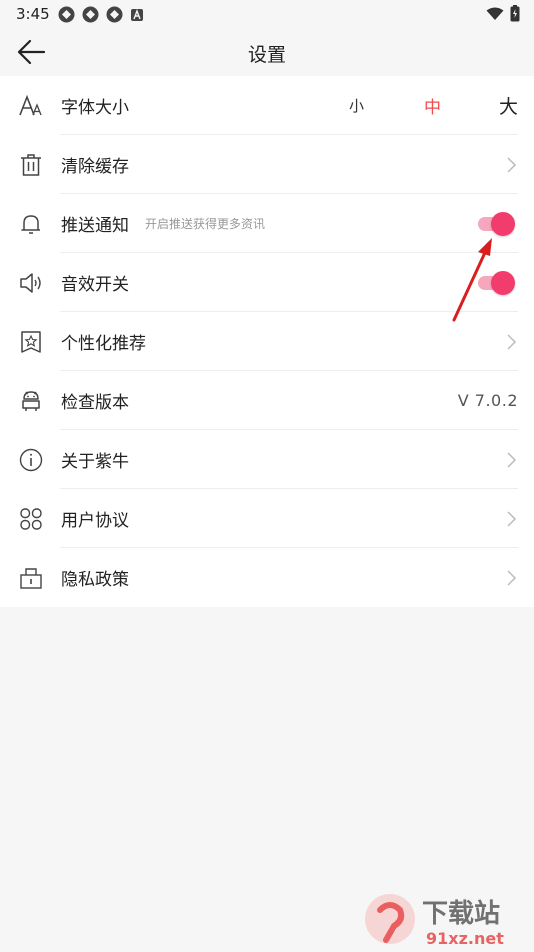 The image size is (534, 952). Describe the element at coordinates (137, 14) in the screenshot. I see `app-a-icon` at that location.